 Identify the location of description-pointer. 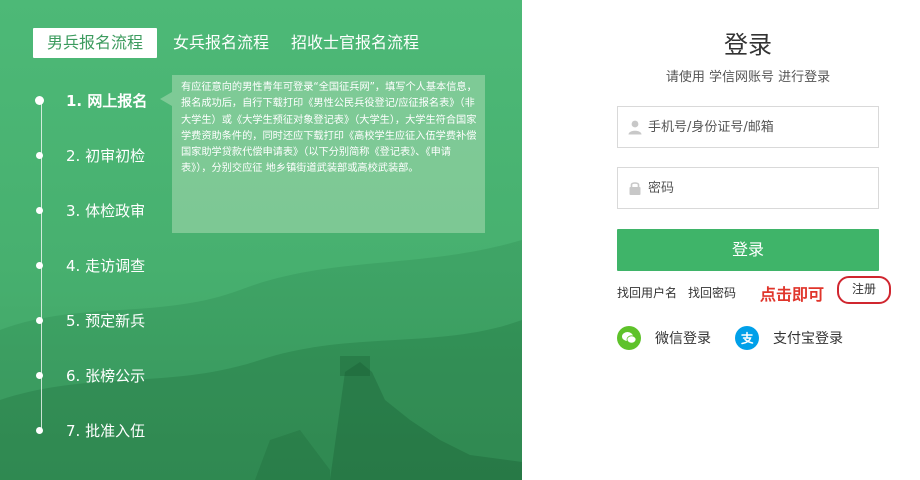
(166, 99).